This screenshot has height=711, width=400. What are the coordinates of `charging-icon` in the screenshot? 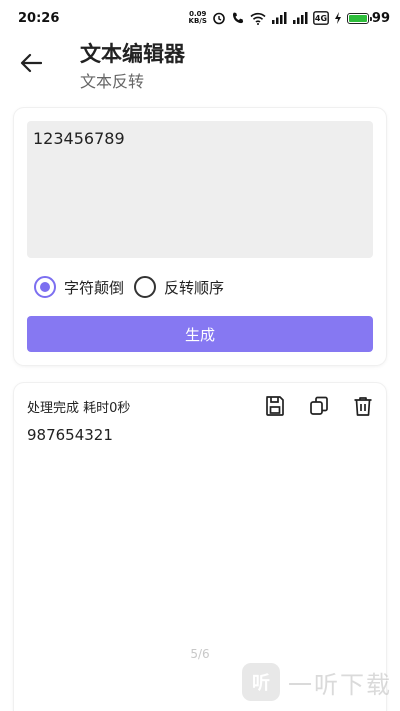 It's located at (337, 18).